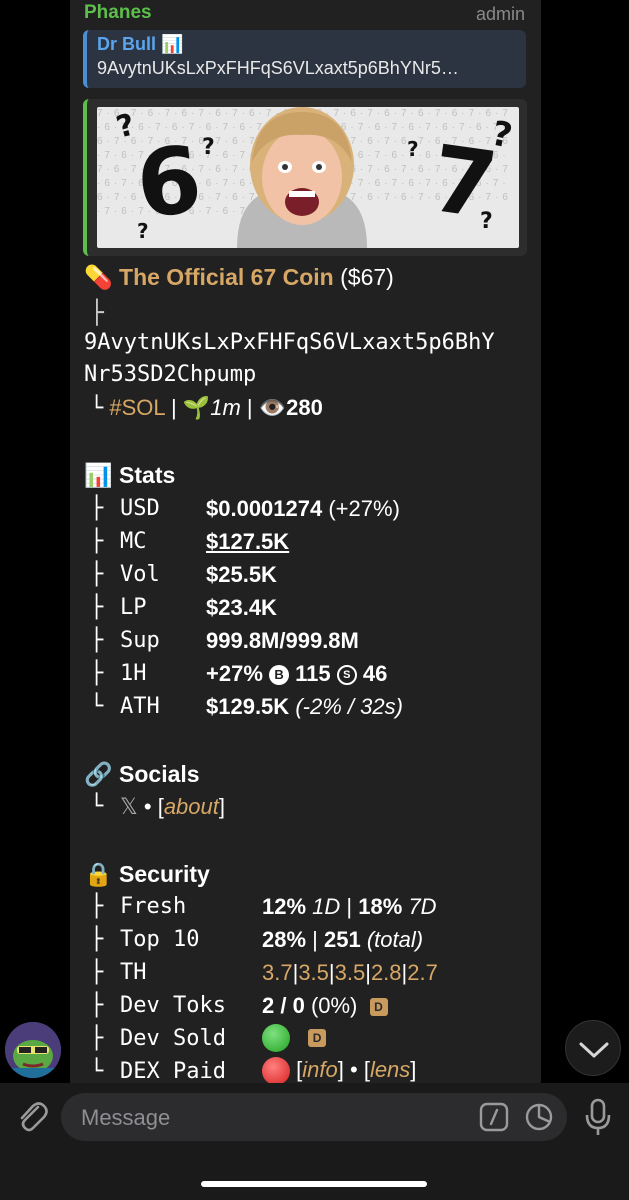 The image size is (629, 1200). What do you see at coordinates (98, 774) in the screenshot?
I see `link-icon: 🔗` at bounding box center [98, 774].